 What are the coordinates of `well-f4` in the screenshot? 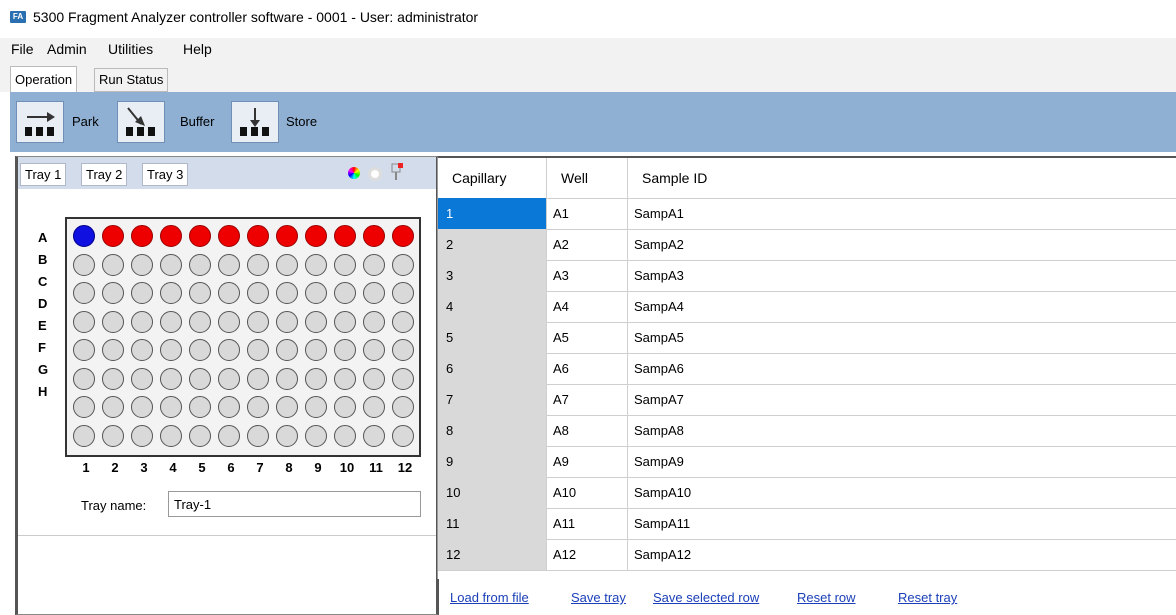 It's located at (171, 378).